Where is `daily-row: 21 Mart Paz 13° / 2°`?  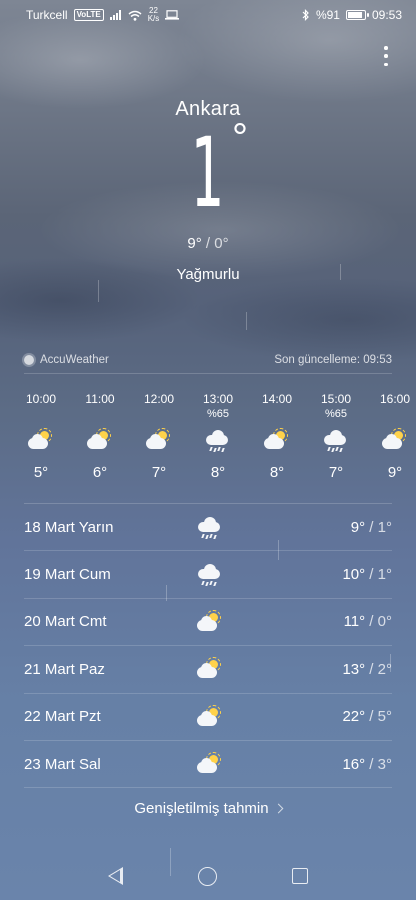
daily-row: 21 Mart Paz 13° / 2° is located at coordinates (208, 670).